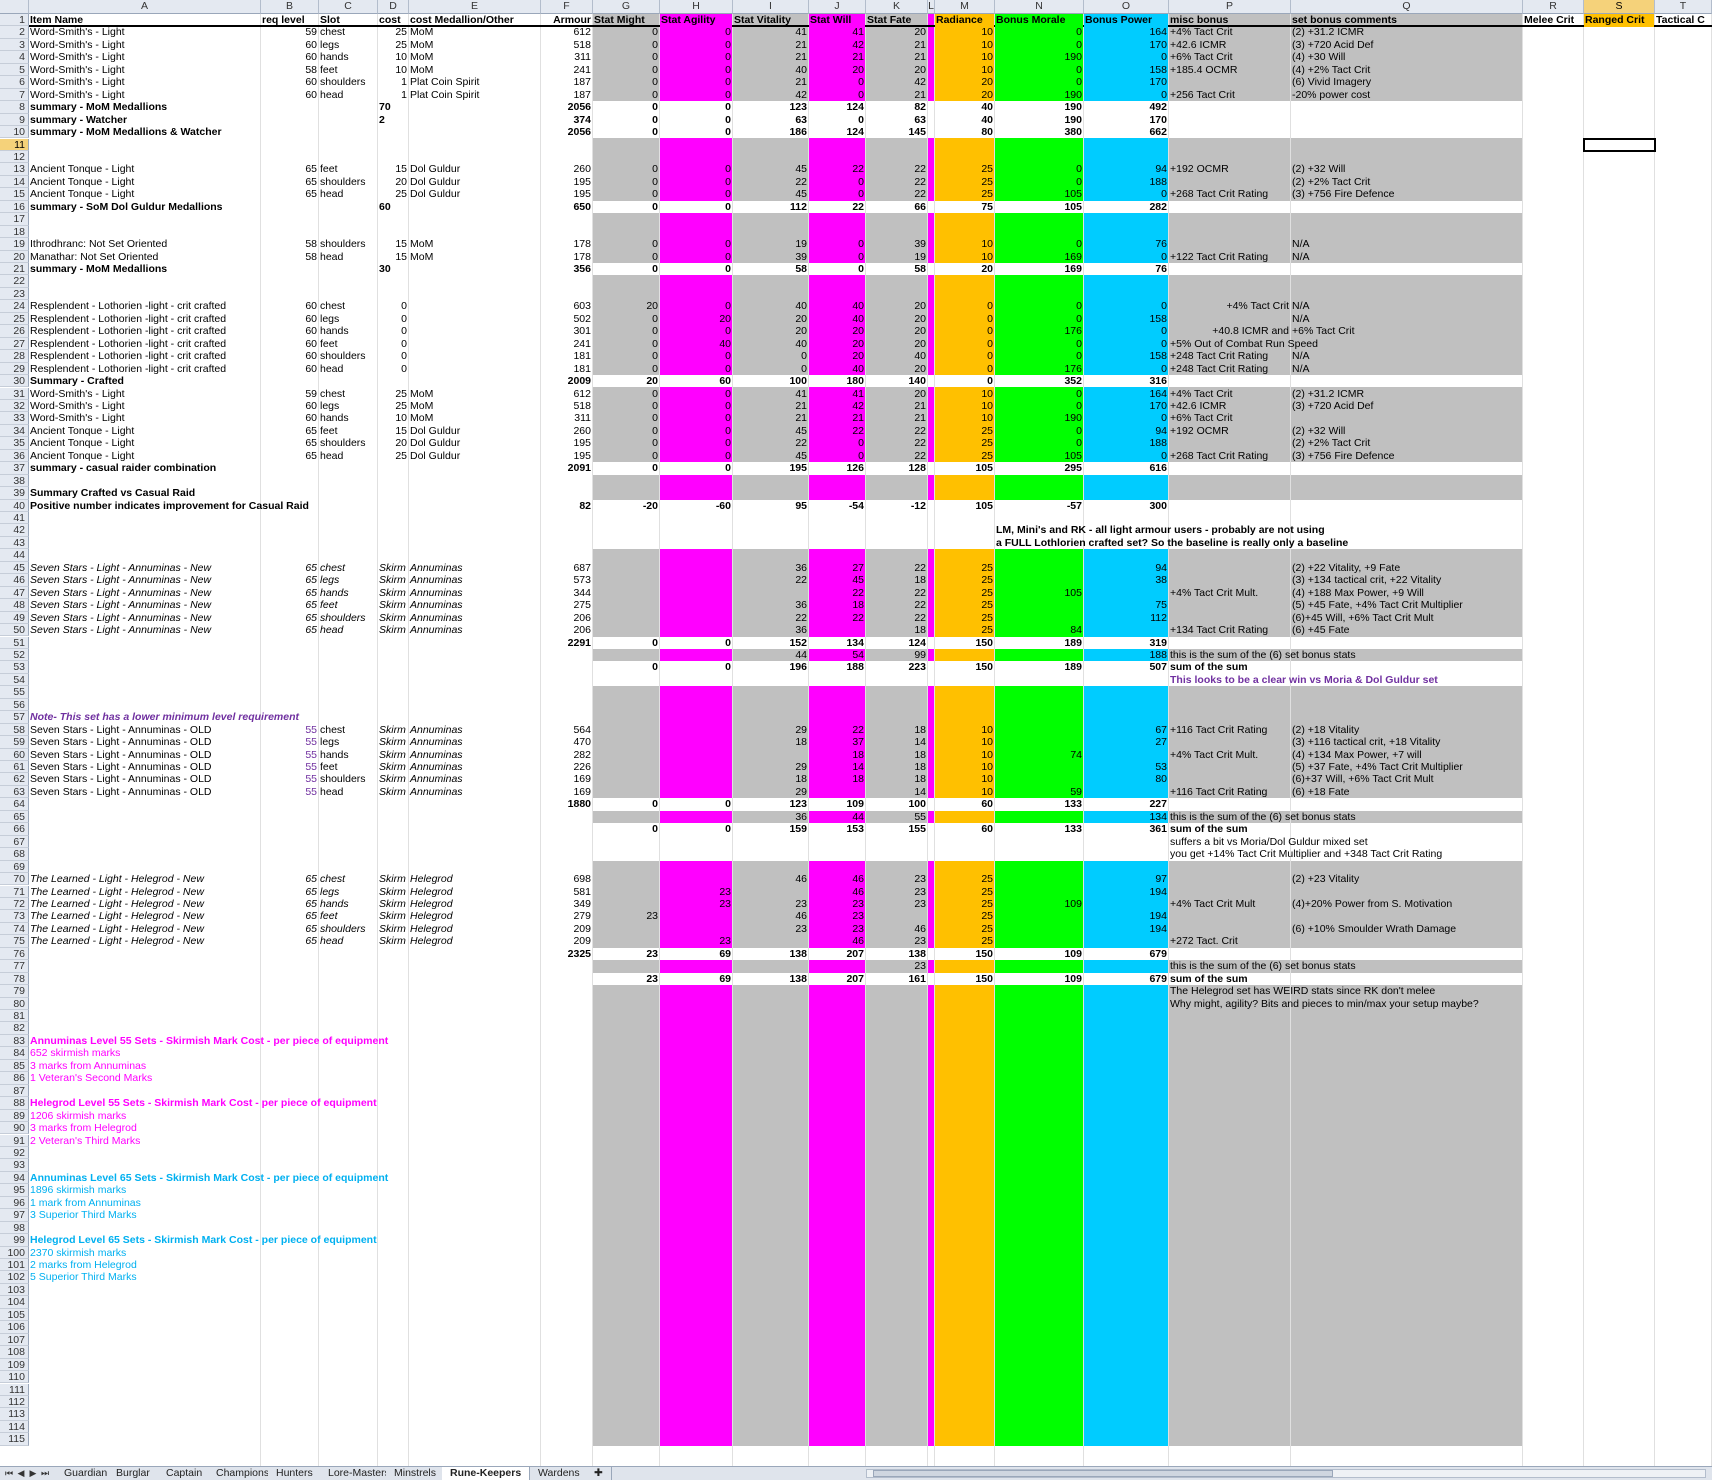 The image size is (1712, 1480). I want to click on cell-f-3: 518, so click(566, 45).